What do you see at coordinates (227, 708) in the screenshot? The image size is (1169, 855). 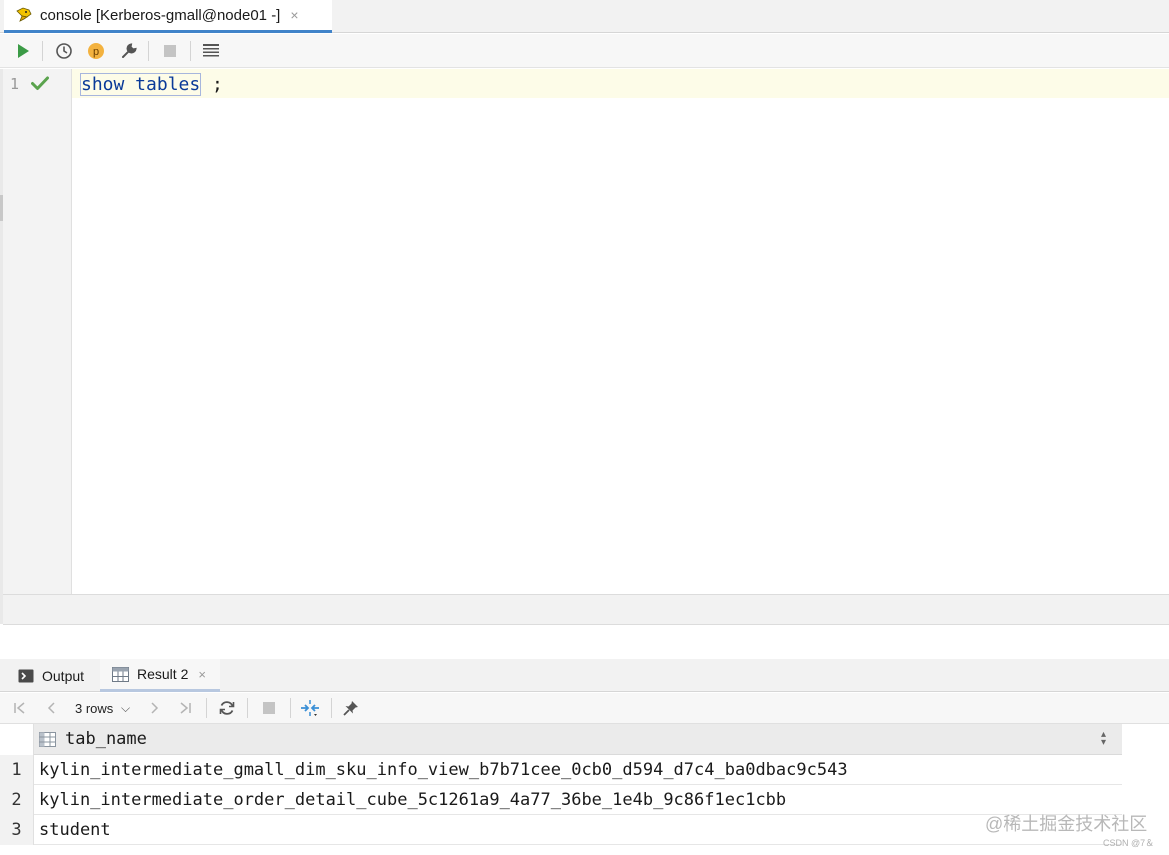 I see `refresh-icon` at bounding box center [227, 708].